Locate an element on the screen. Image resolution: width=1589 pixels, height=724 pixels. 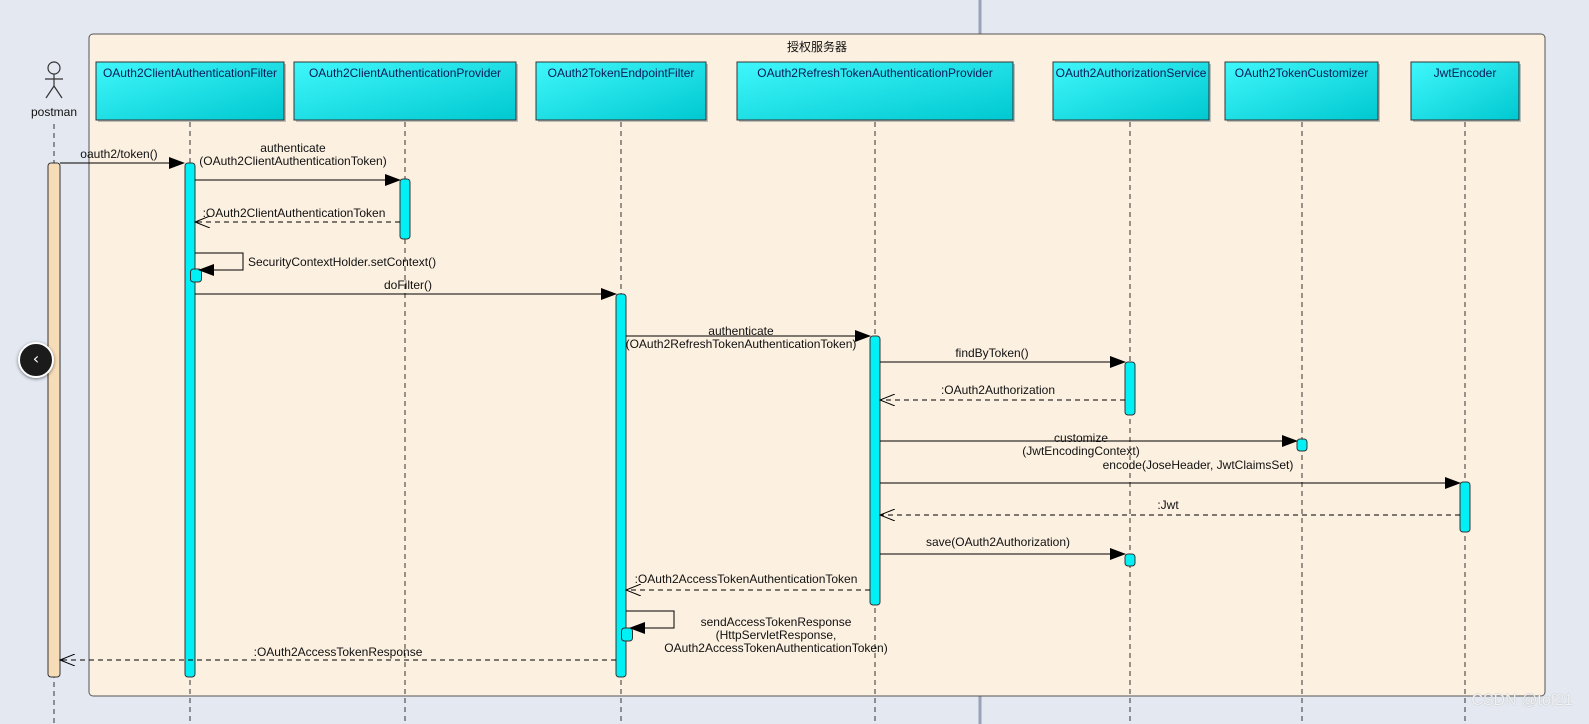
participant-label: OAuth2TokenEndpointFilter is located at coordinates (621, 73).